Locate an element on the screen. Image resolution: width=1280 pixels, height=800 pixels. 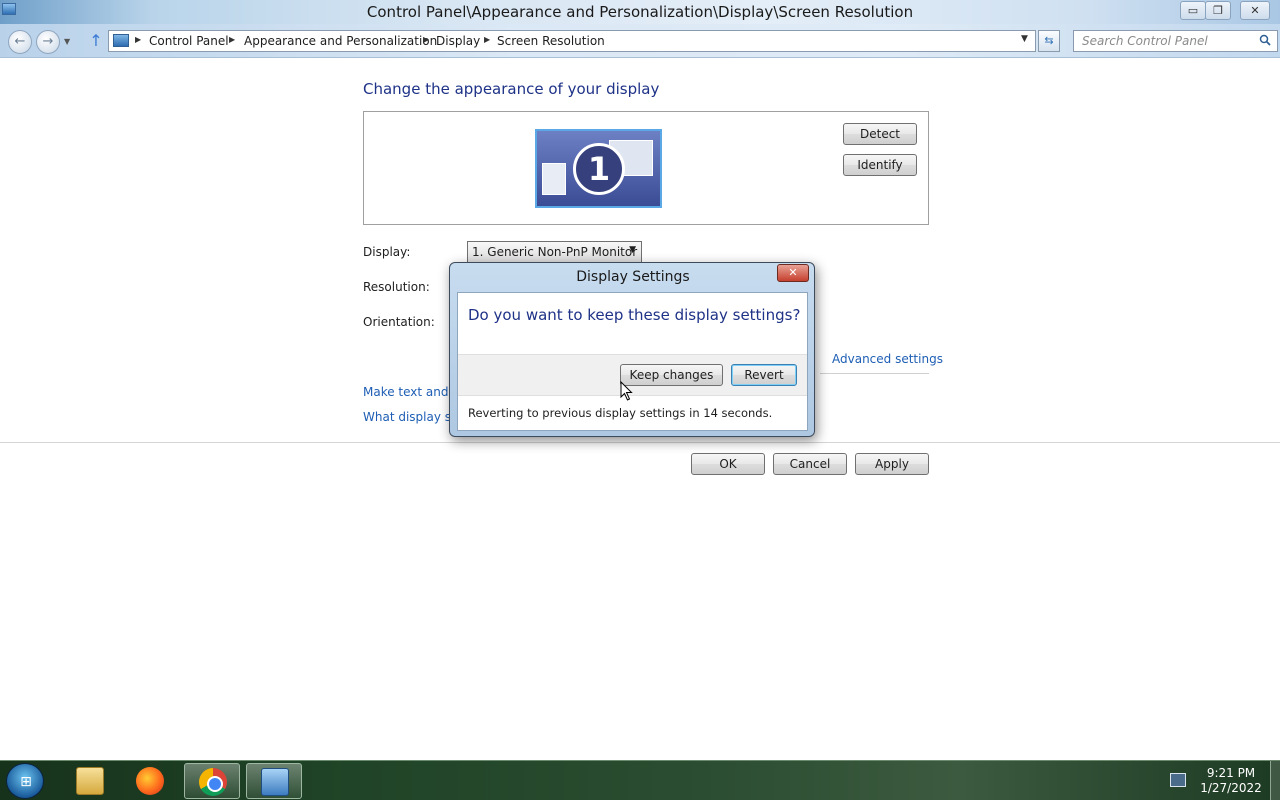
close-button: ✕ is located at coordinates (1255, 10).